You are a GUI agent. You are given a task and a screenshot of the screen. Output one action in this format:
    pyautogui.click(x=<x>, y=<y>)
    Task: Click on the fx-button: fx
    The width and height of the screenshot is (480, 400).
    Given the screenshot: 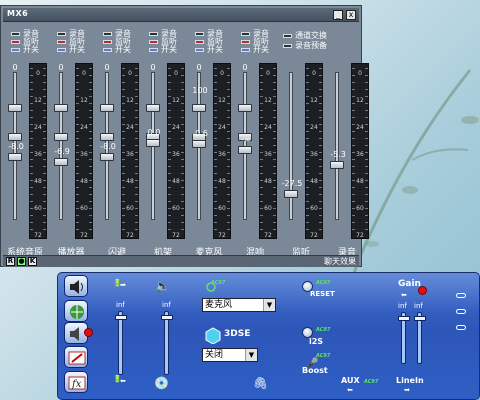 What is the action you would take?
    pyautogui.click(x=76, y=382)
    